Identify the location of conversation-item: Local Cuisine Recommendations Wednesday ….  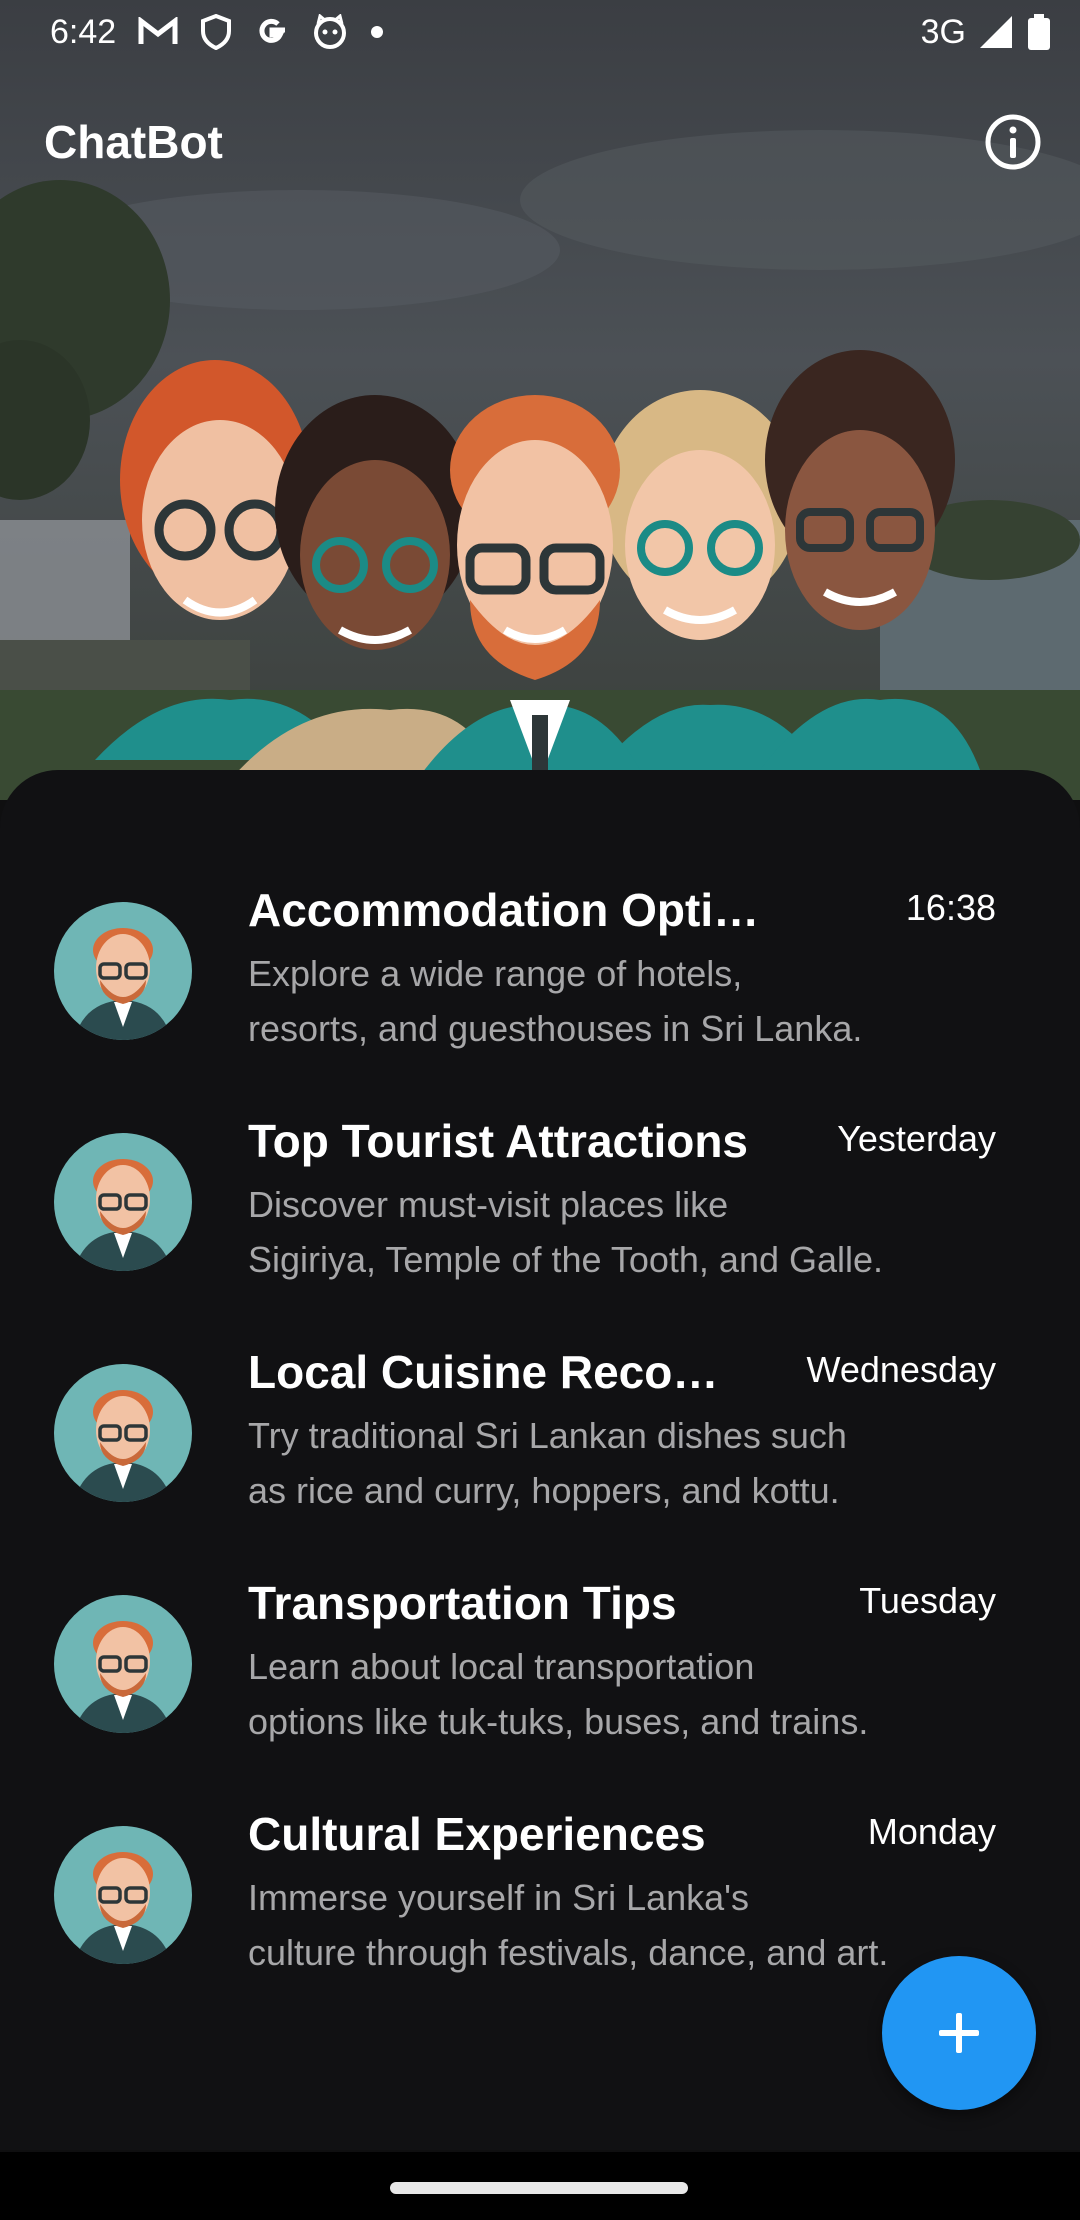
(540, 1457).